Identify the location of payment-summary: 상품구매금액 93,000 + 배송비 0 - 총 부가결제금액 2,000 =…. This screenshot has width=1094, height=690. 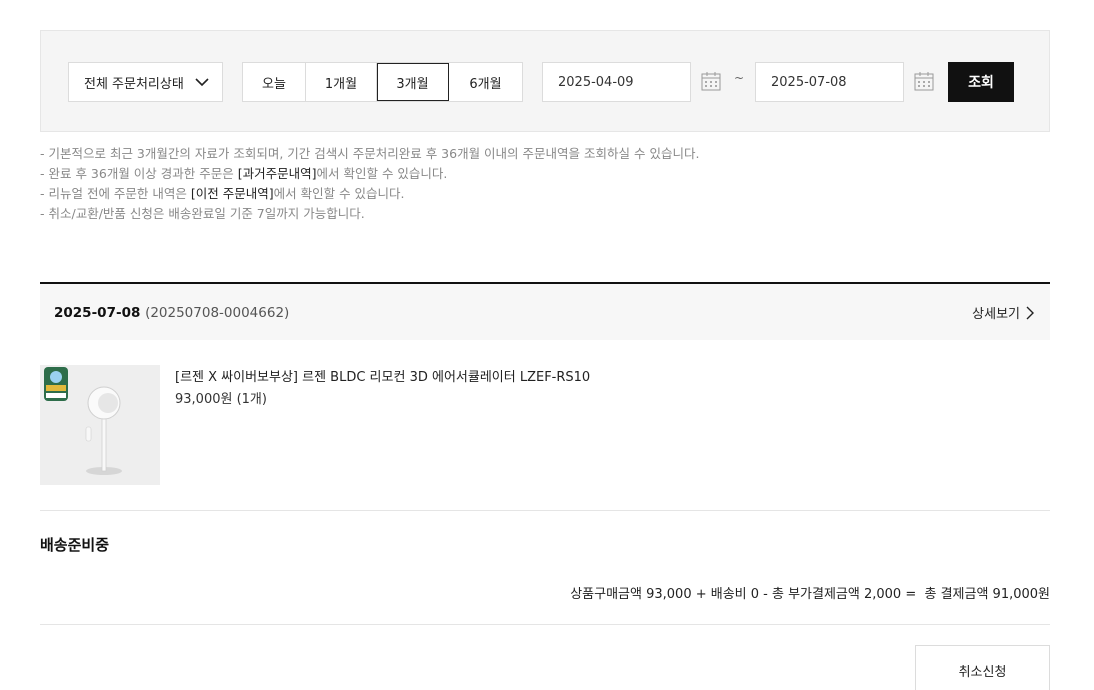
(810, 594).